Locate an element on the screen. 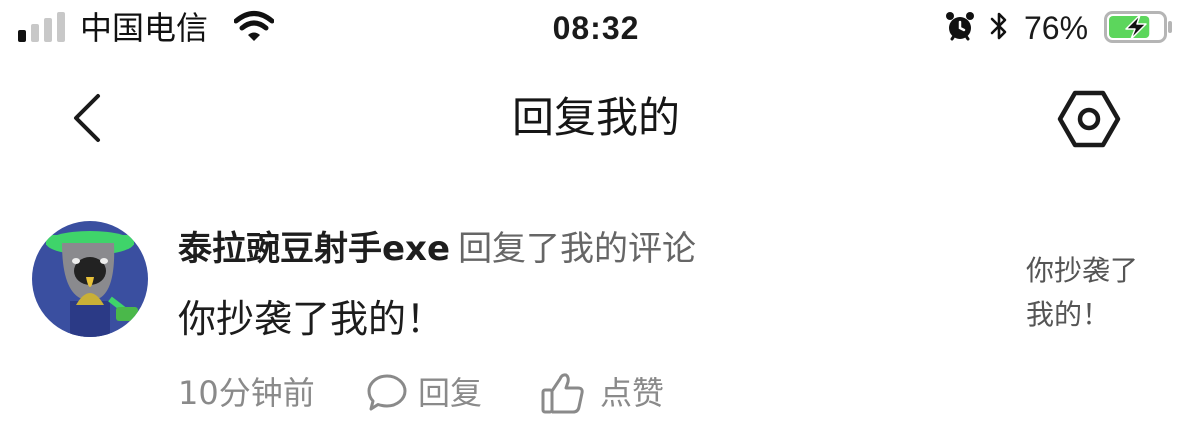 The image size is (1192, 432). status-bar: 中国电信 08:32 76% is located at coordinates (596, 28).